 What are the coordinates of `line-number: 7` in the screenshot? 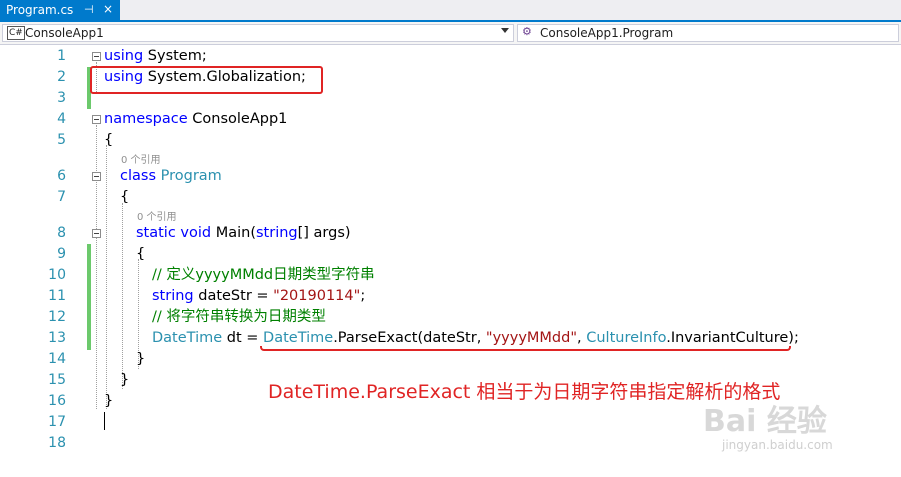 It's located at (61, 197).